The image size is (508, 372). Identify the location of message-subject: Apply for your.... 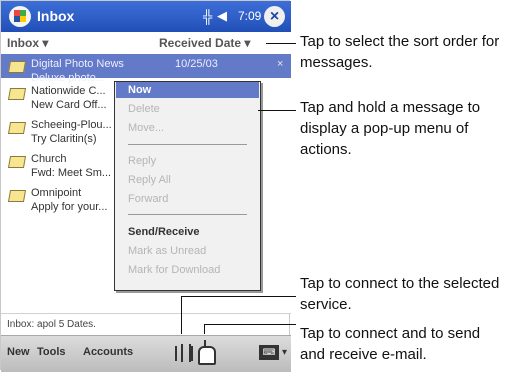
(69, 207).